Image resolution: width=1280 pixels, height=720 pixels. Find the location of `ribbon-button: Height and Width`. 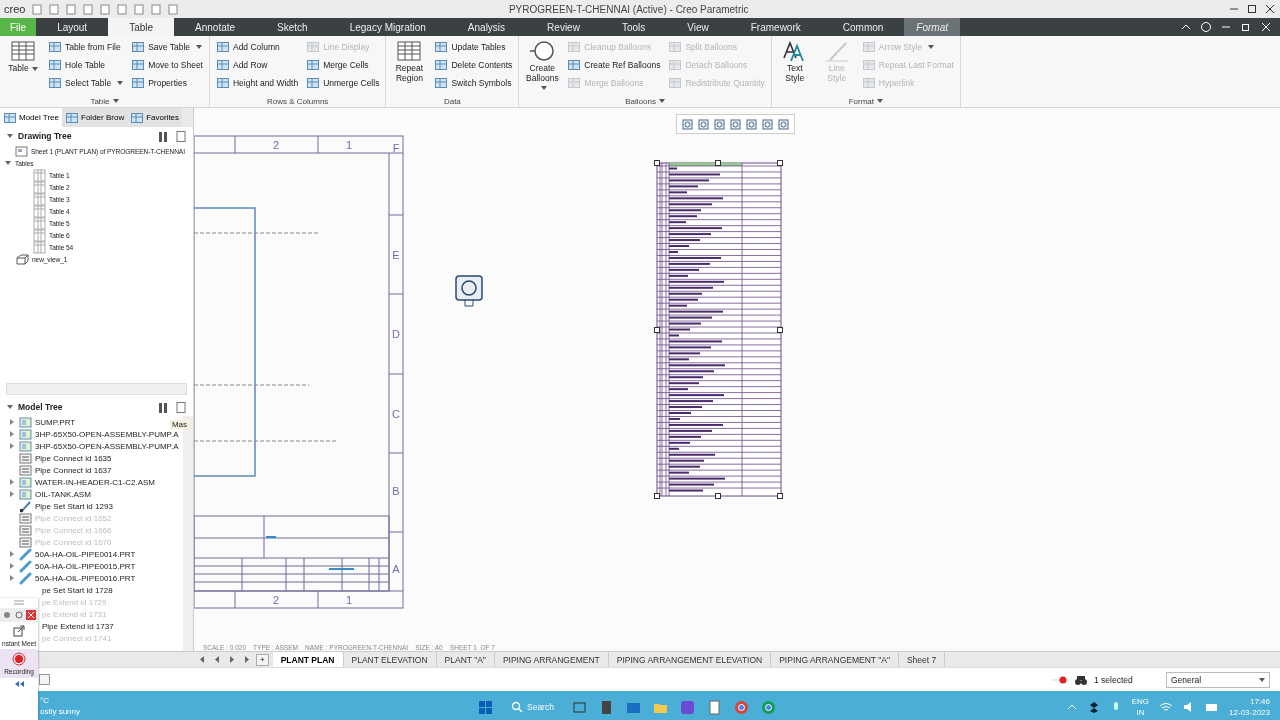

ribbon-button: Height and Width is located at coordinates (257, 83).